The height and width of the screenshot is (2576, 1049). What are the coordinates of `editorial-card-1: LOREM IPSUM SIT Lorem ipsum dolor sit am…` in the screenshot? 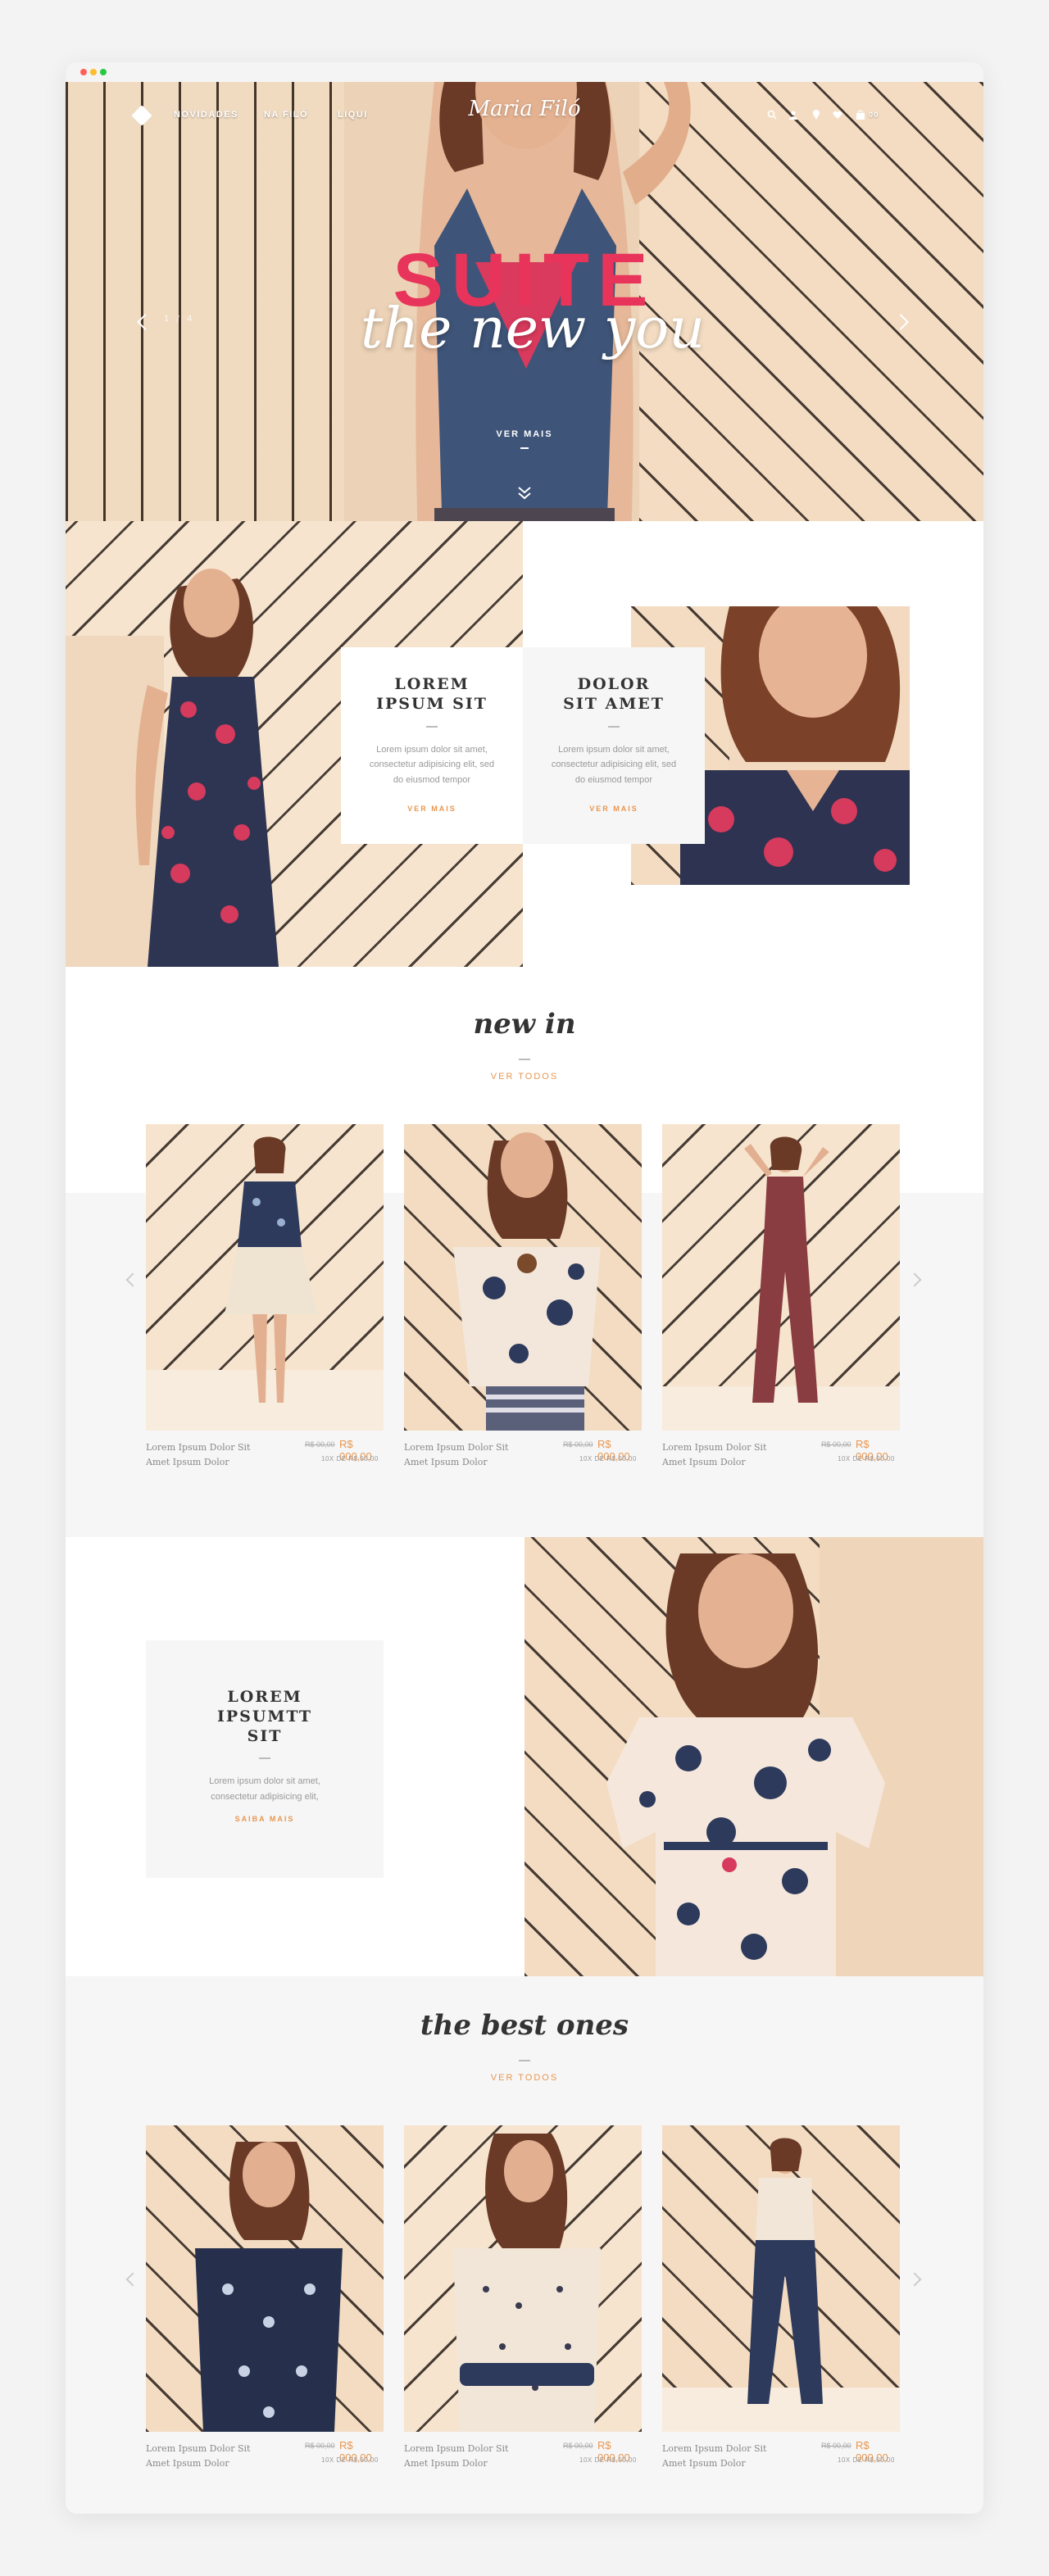 It's located at (432, 745).